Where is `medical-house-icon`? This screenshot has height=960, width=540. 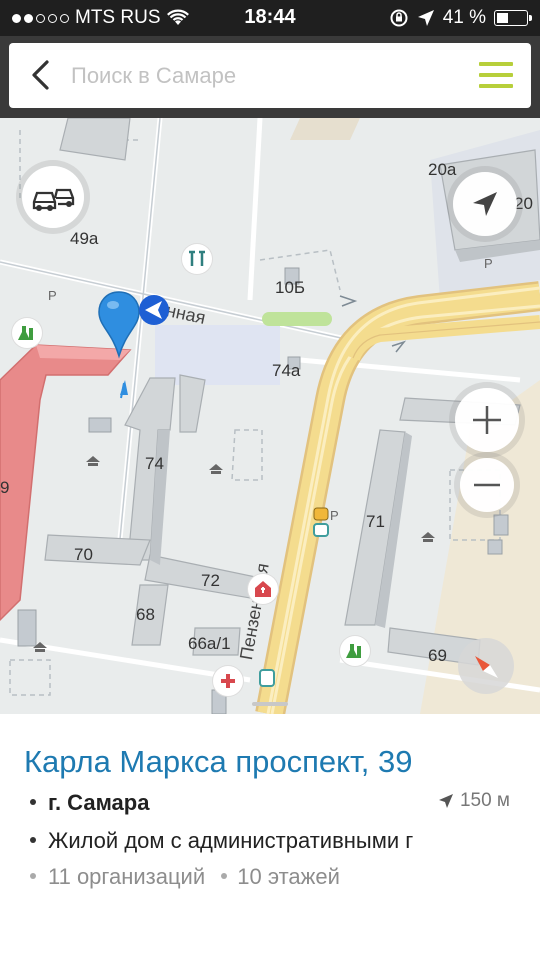
medical-house-icon is located at coordinates (263, 589).